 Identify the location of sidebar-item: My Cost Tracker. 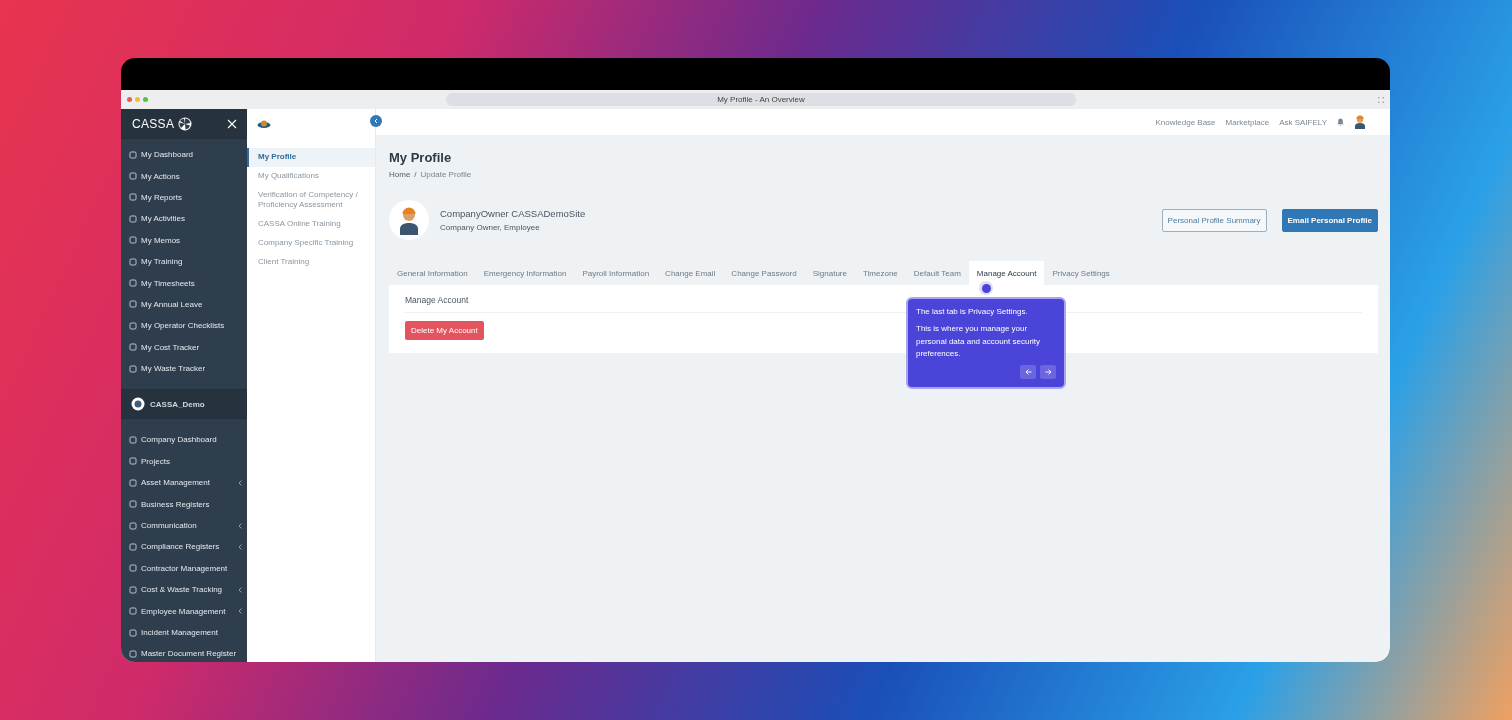
(184, 347).